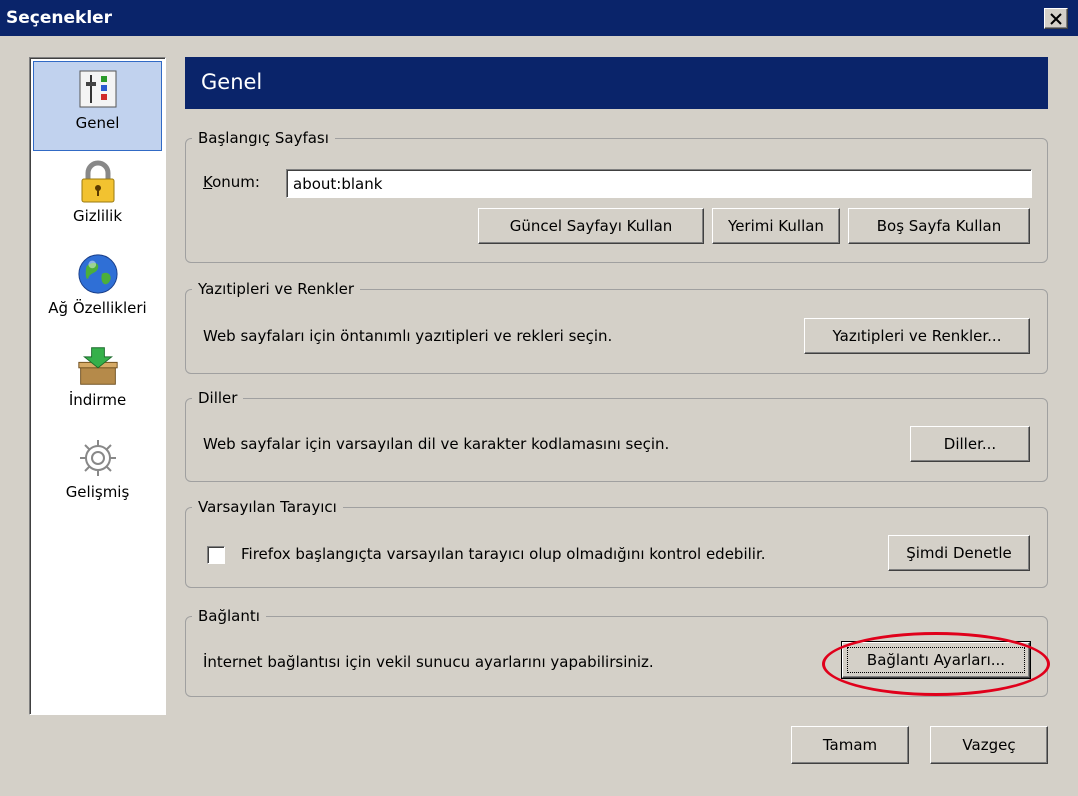  What do you see at coordinates (939, 226) in the screenshot?
I see `use-blank-page-button: Boş Sayfa Kullan` at bounding box center [939, 226].